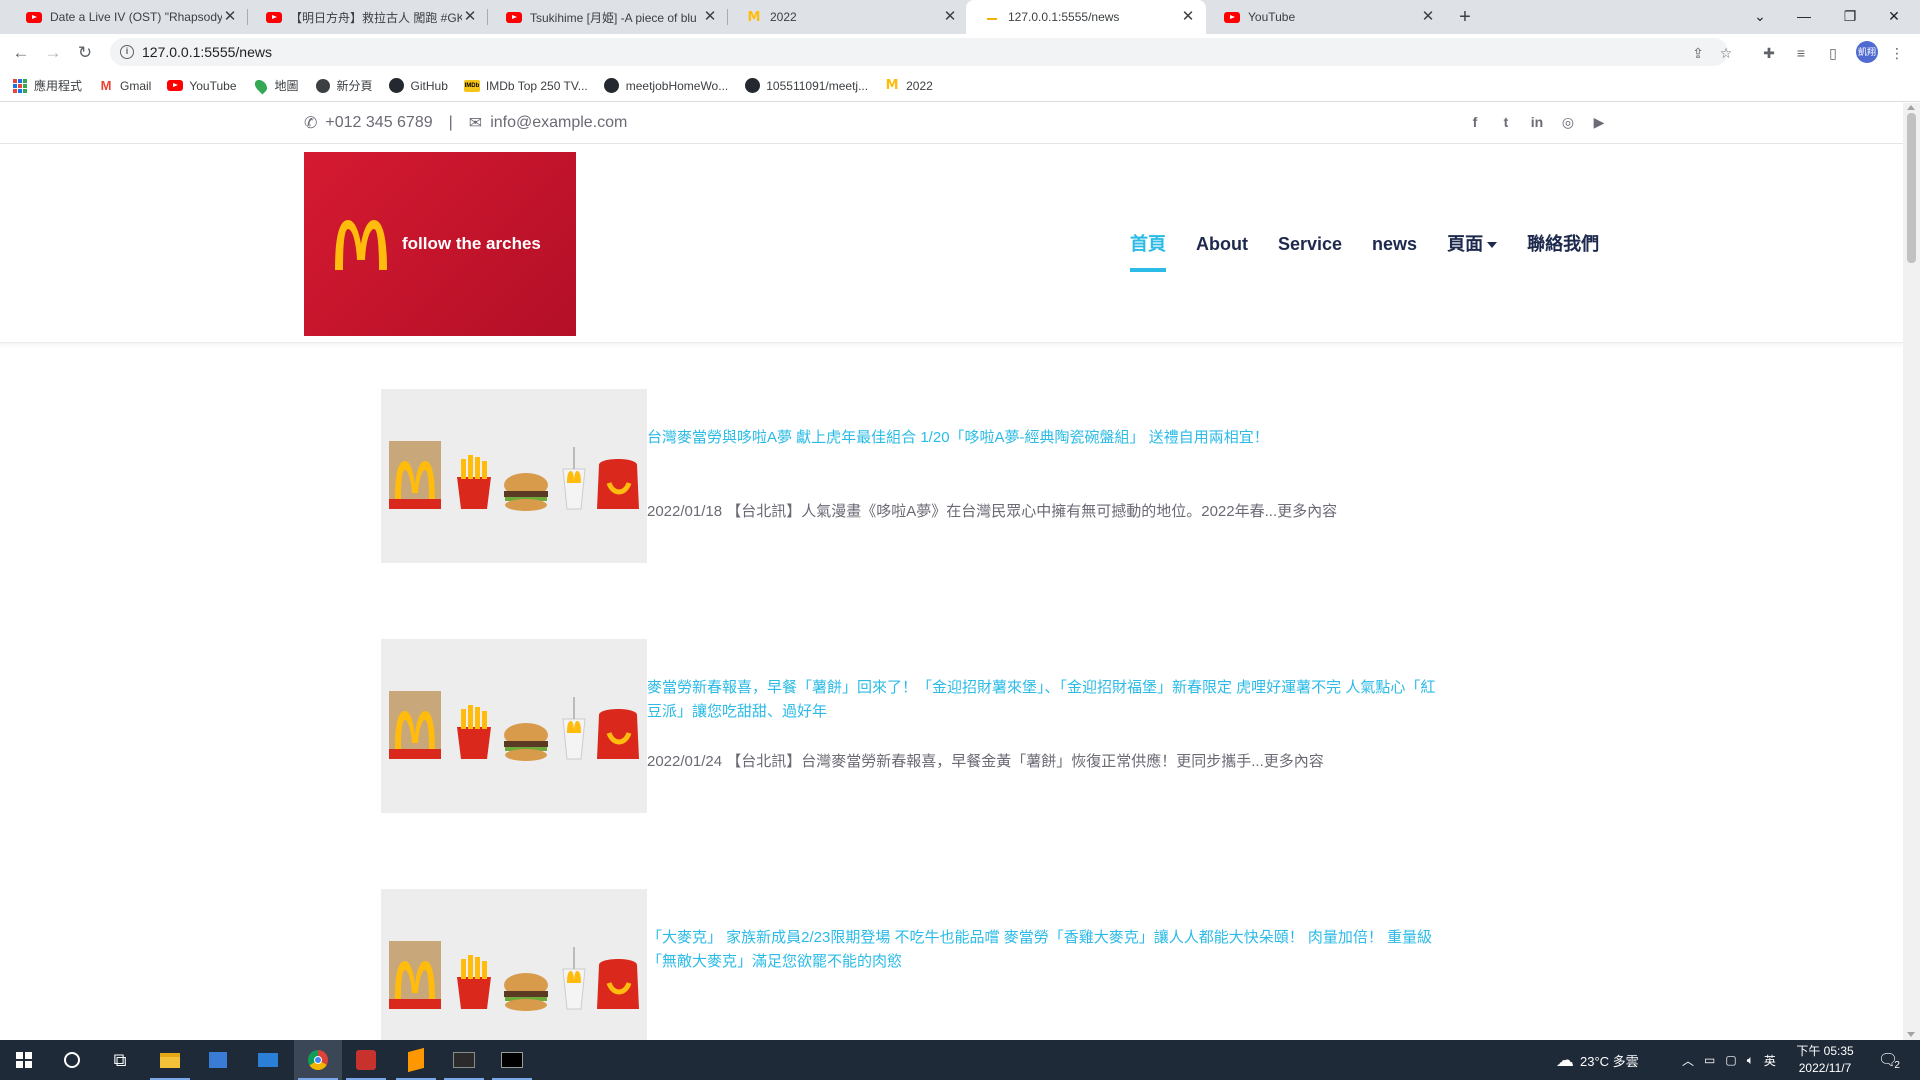  I want to click on nav-news: news, so click(1394, 244).